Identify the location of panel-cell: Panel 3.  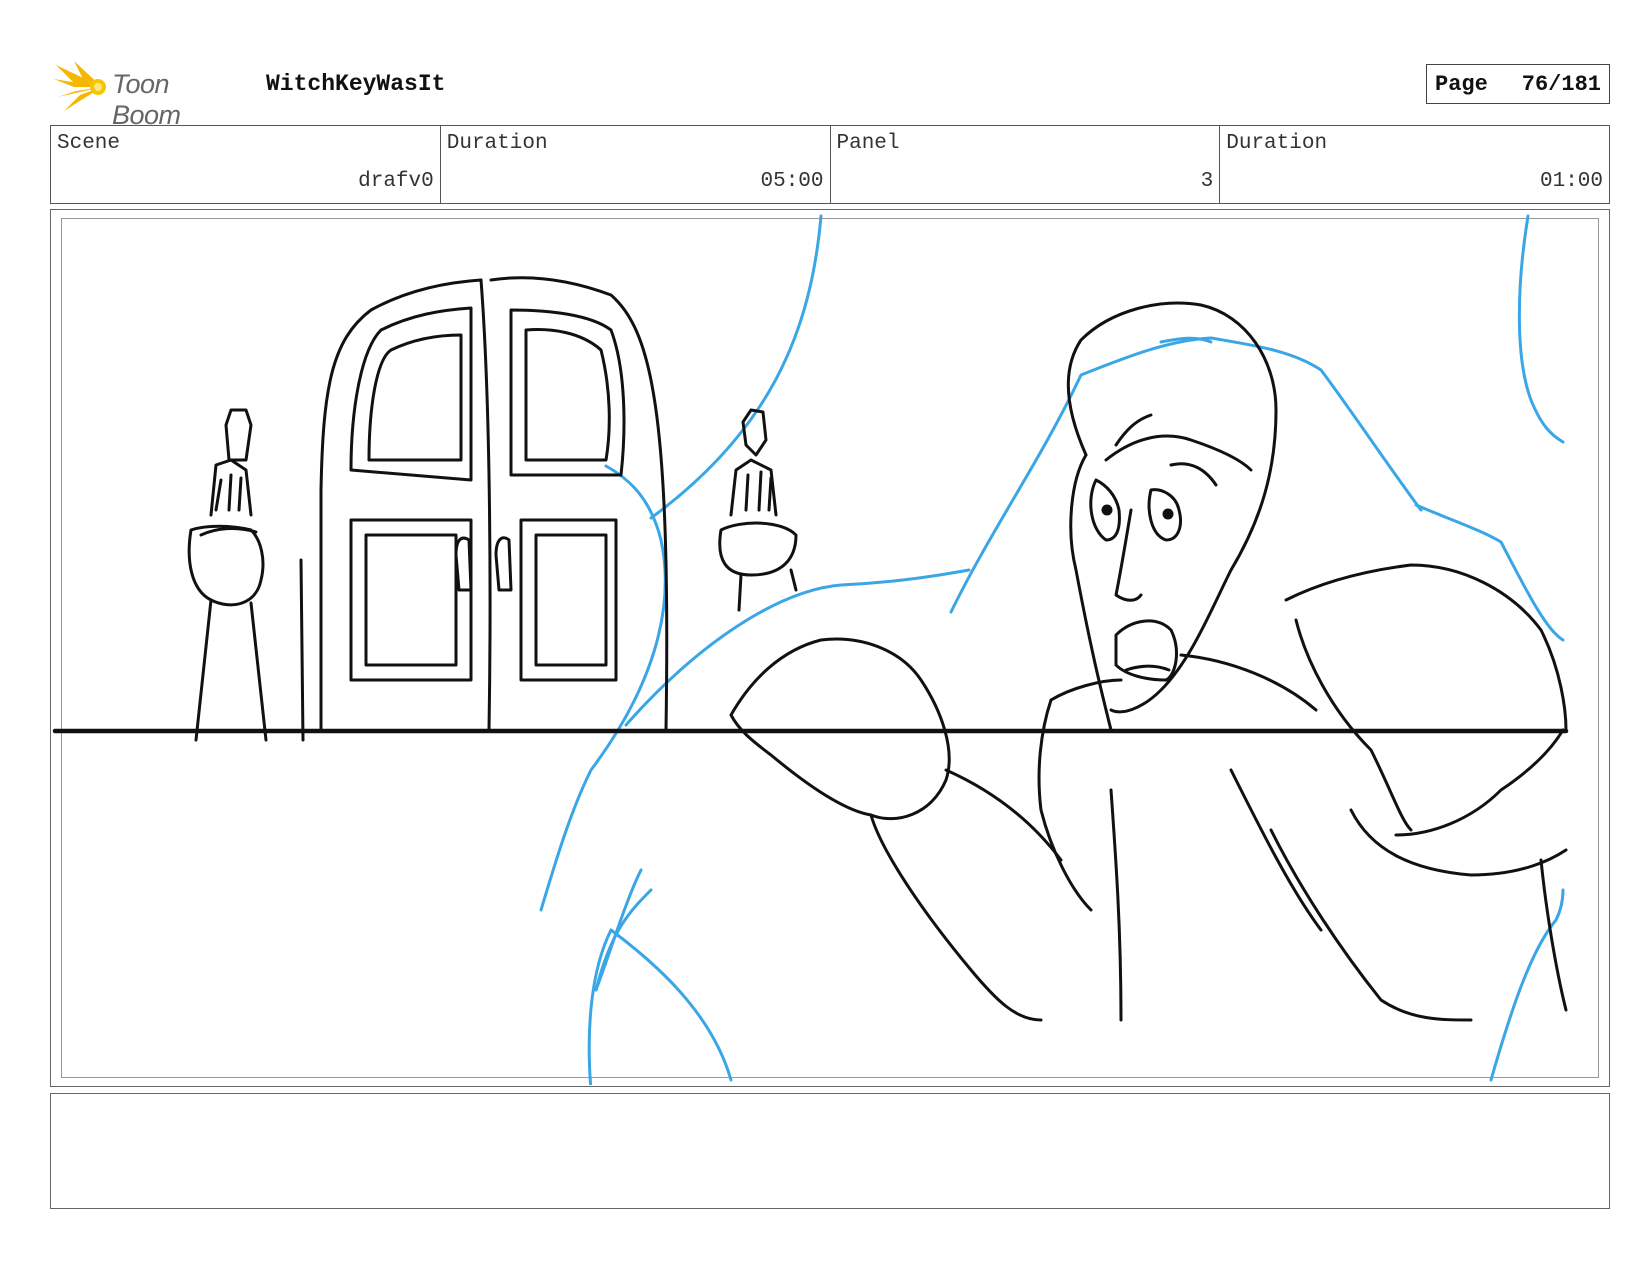
(1026, 164).